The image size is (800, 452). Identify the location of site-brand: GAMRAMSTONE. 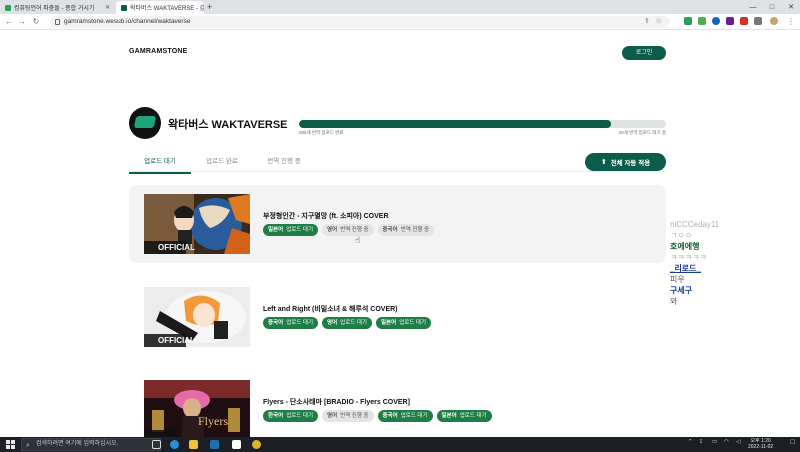
(158, 51).